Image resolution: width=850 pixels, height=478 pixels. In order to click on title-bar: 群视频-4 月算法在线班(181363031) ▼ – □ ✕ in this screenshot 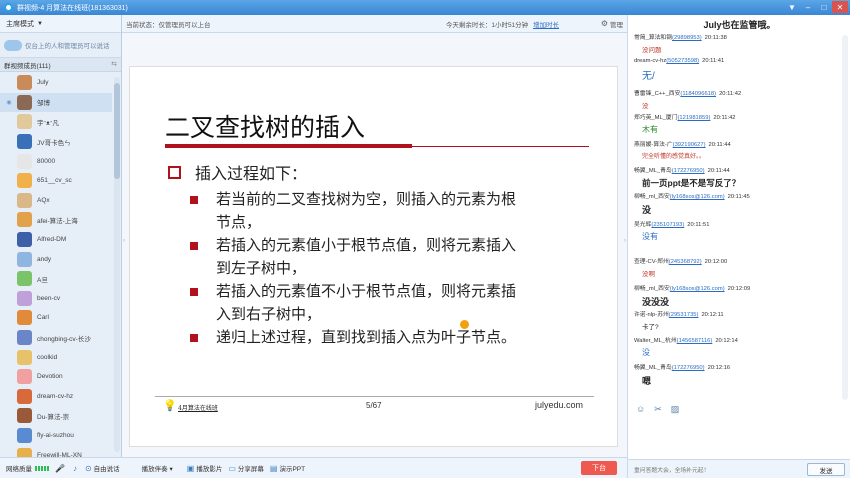, I will do `click(425, 7)`.